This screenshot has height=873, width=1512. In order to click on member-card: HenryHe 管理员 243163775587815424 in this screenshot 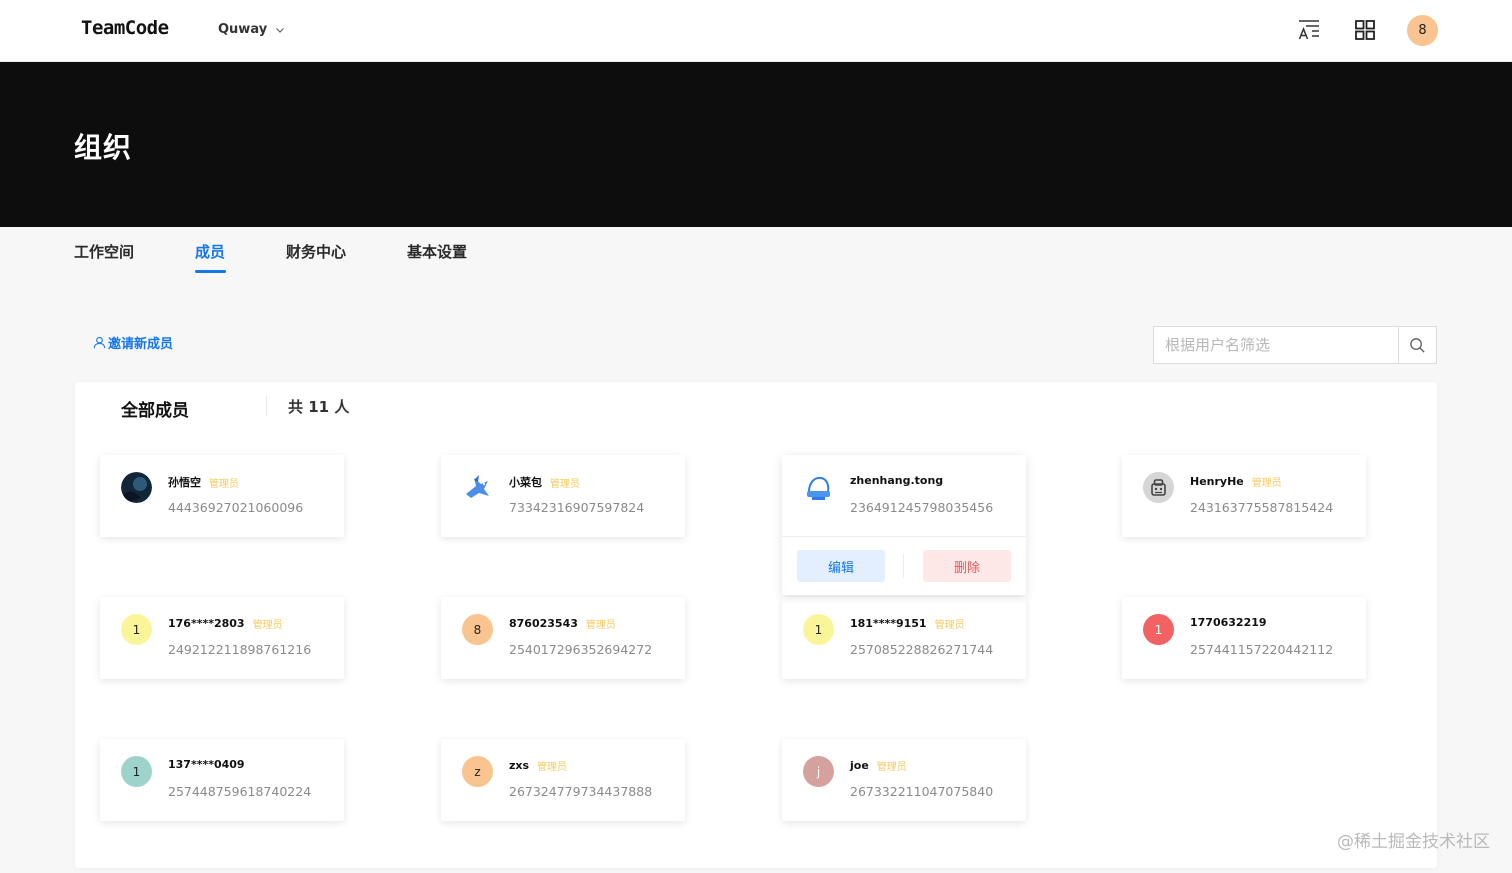, I will do `click(1244, 496)`.